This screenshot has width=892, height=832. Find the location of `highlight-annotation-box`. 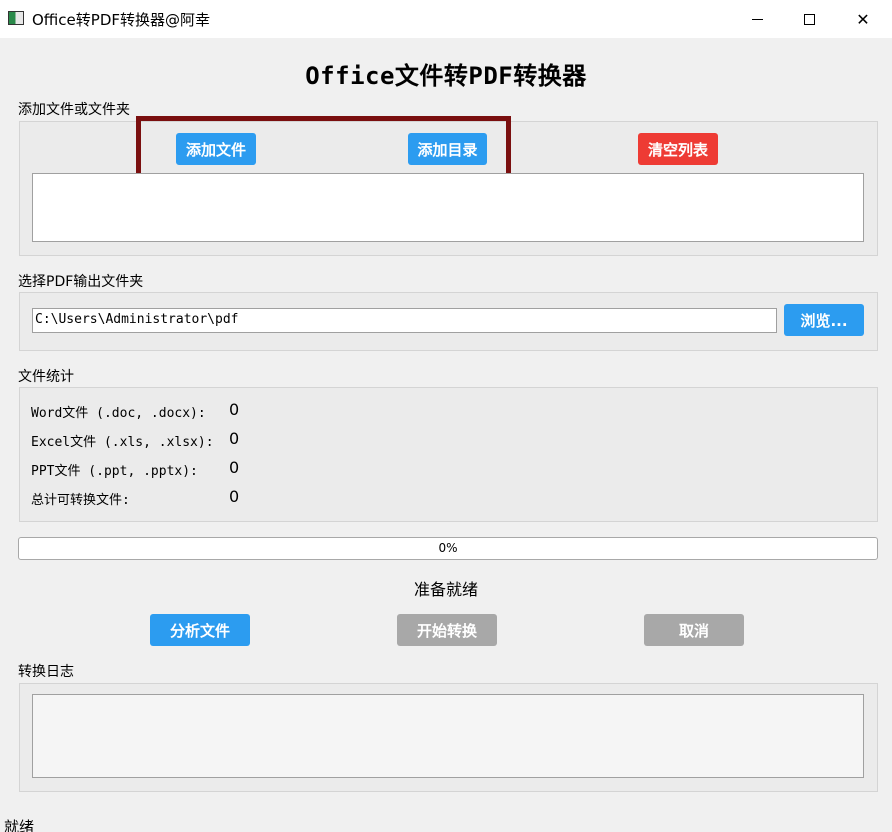

highlight-annotation-box is located at coordinates (323, 147).